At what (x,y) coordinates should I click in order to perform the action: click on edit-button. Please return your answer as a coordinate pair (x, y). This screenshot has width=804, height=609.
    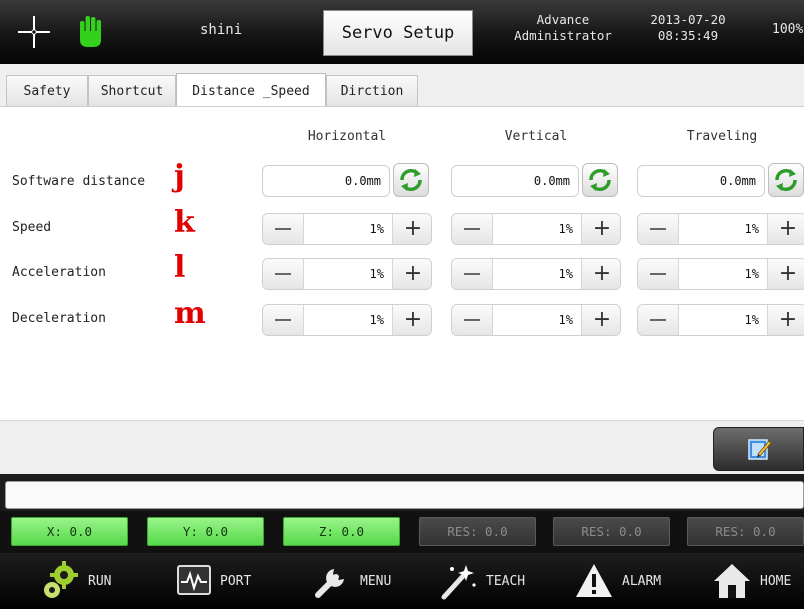
    Looking at the image, I should click on (758, 449).